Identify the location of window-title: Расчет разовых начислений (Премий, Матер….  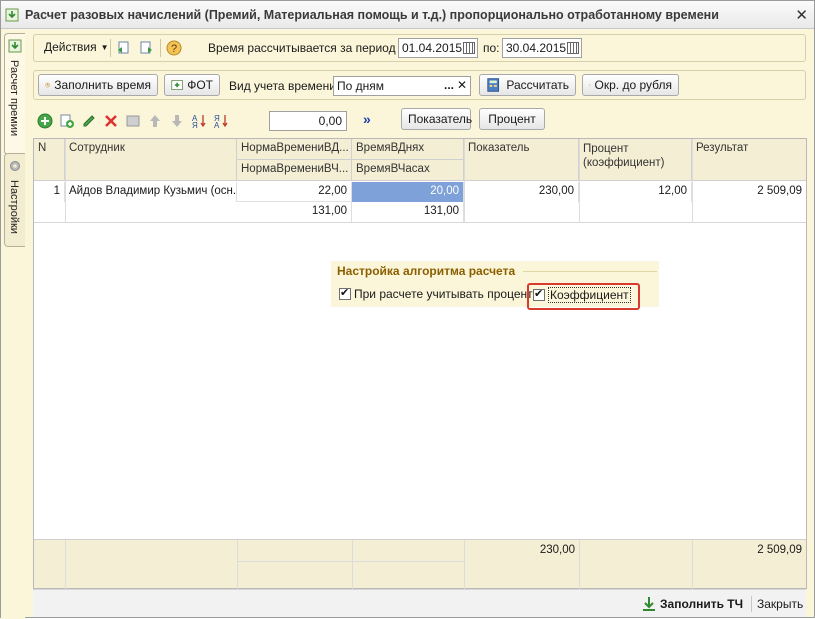
(372, 14).